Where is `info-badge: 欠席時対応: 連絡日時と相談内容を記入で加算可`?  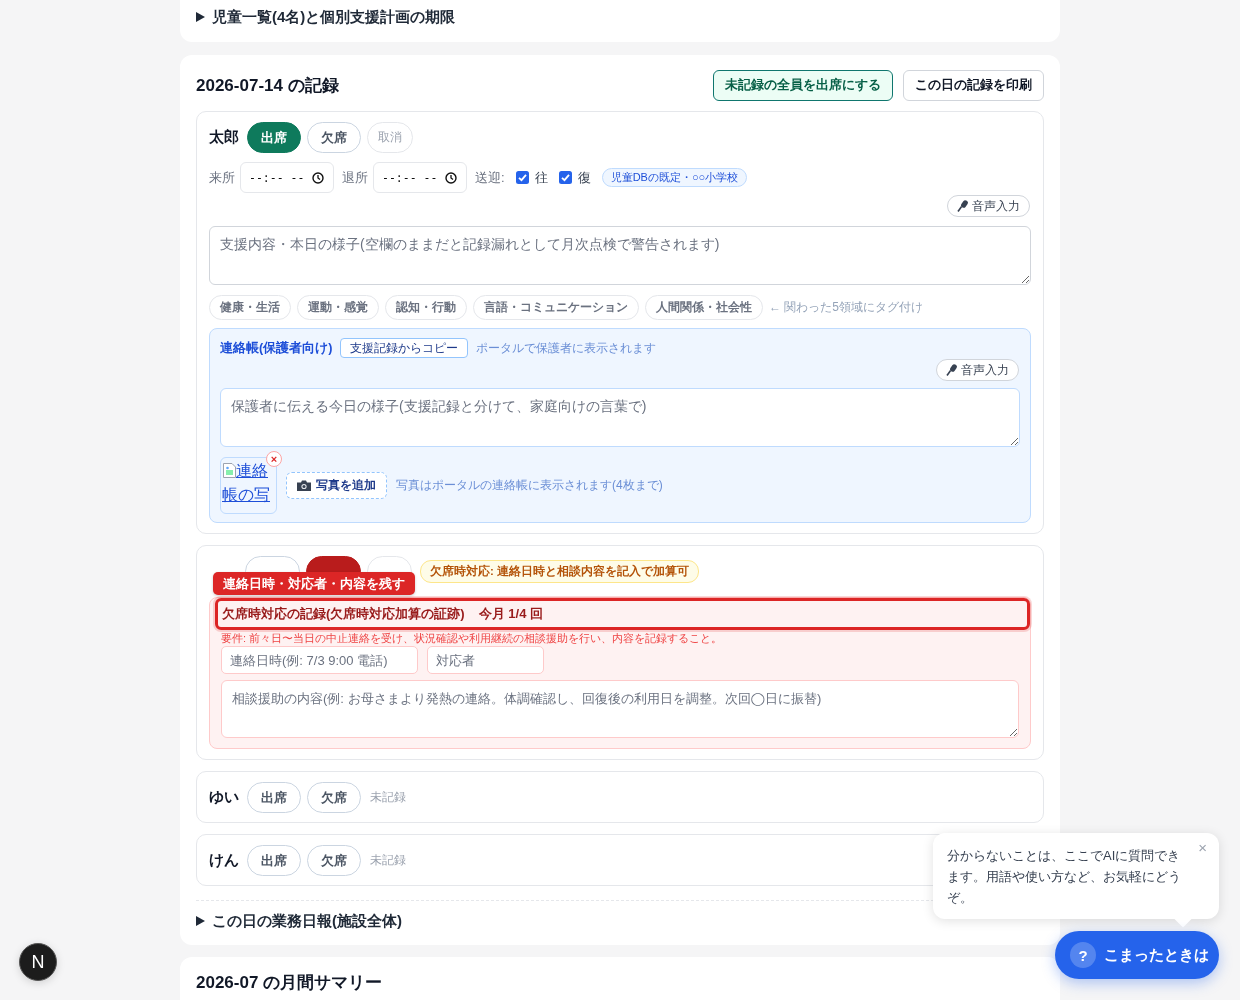 info-badge: 欠席時対応: 連絡日時と相談内容を記入で加算可 is located at coordinates (560, 571).